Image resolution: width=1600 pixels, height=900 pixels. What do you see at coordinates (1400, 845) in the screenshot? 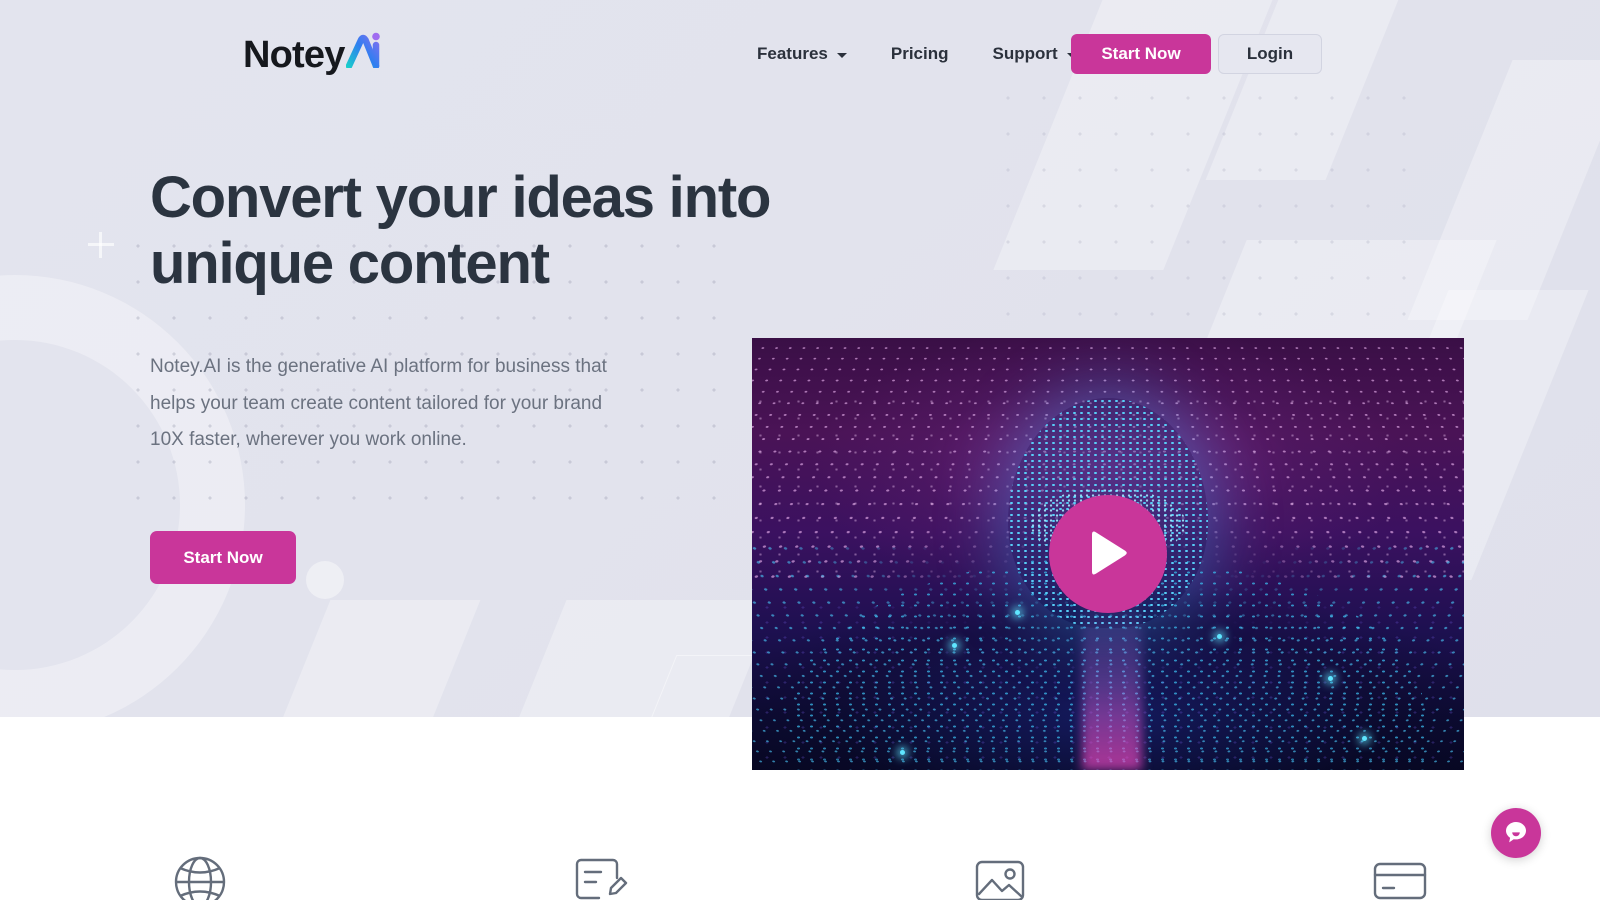
I see `feature-item-card` at bounding box center [1400, 845].